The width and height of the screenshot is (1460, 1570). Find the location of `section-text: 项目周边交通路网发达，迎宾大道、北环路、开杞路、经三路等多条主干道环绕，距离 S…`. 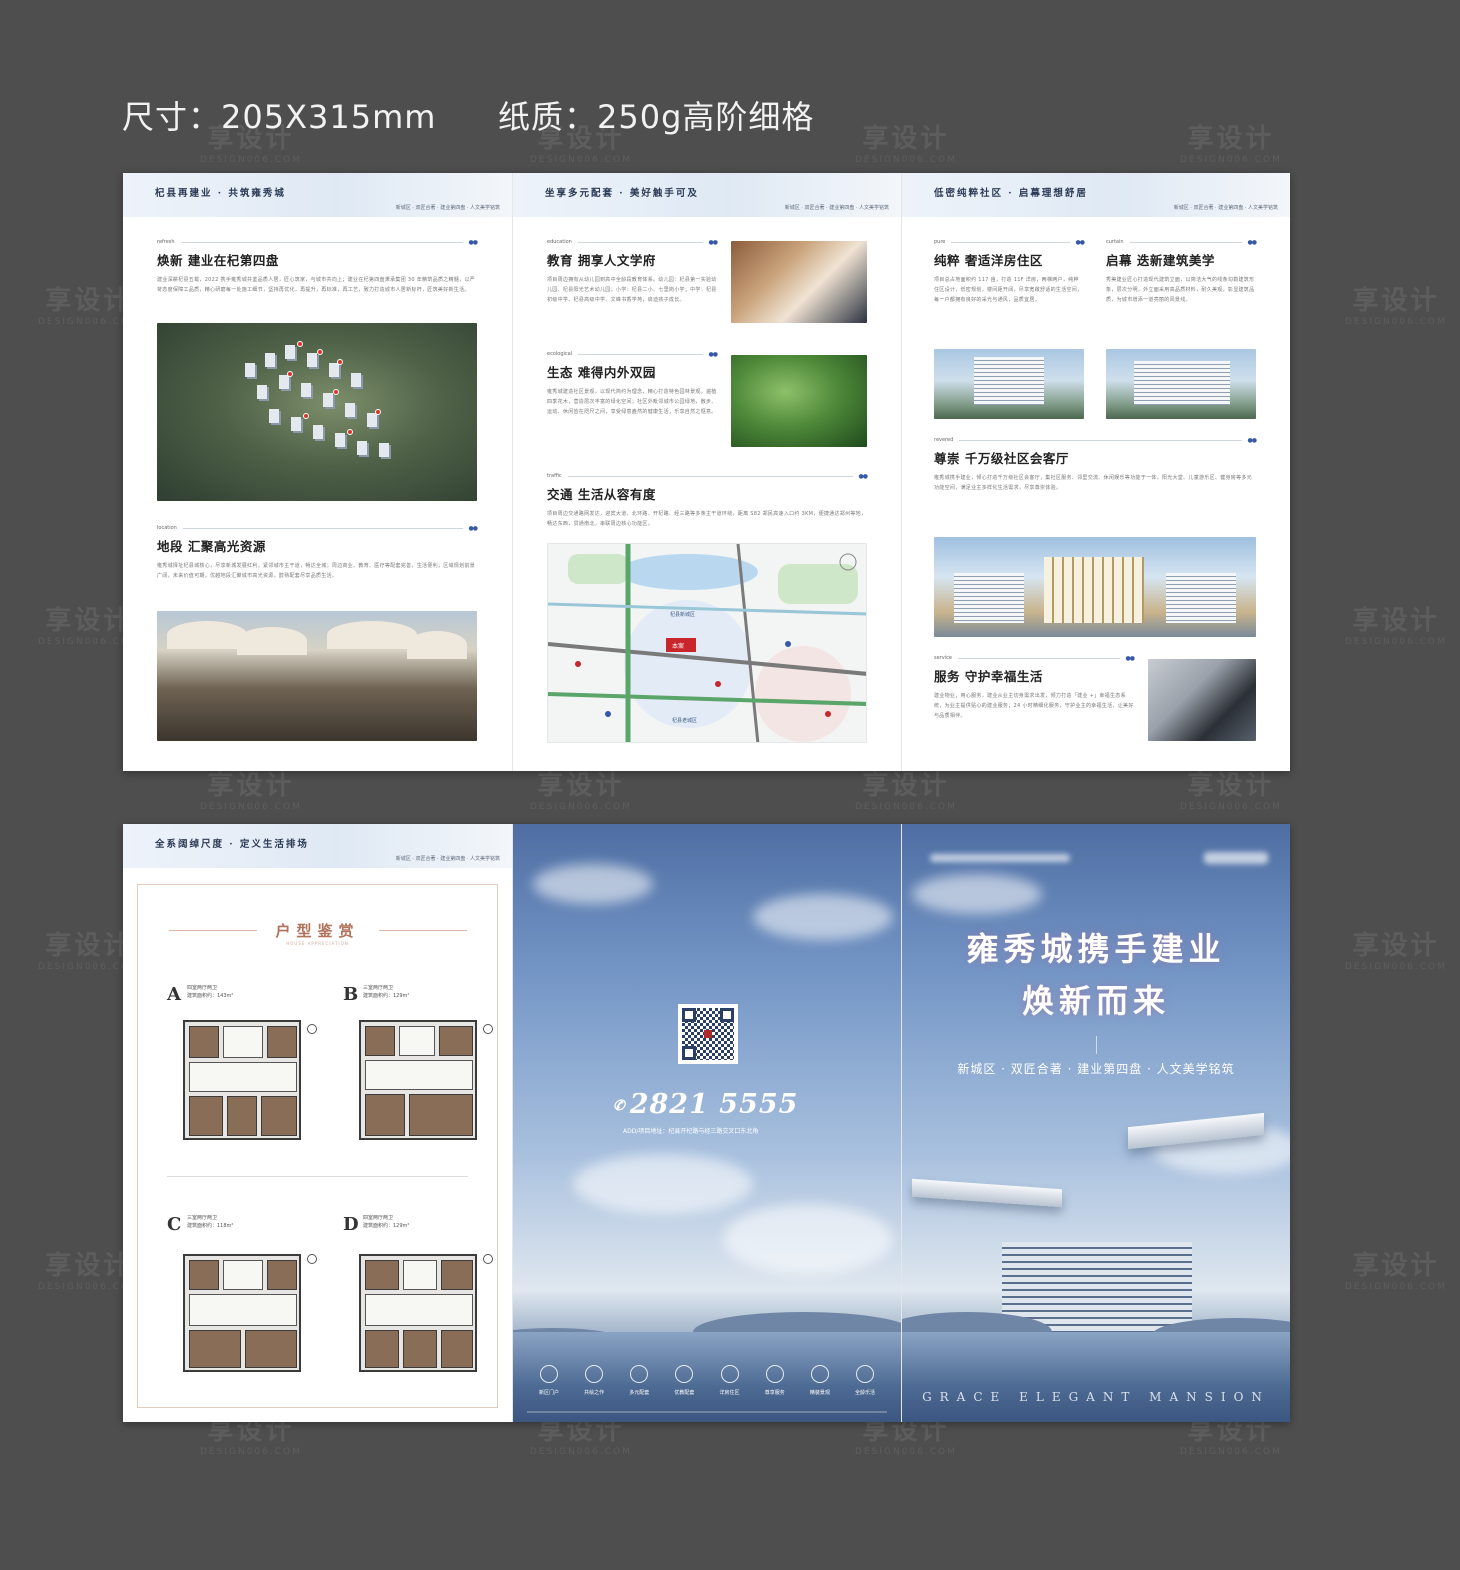

section-text: 项目周边交通路网发达，迎宾大道、北环路、开杞路、经三路等多条主干道环绕，距离 S… is located at coordinates (707, 519).